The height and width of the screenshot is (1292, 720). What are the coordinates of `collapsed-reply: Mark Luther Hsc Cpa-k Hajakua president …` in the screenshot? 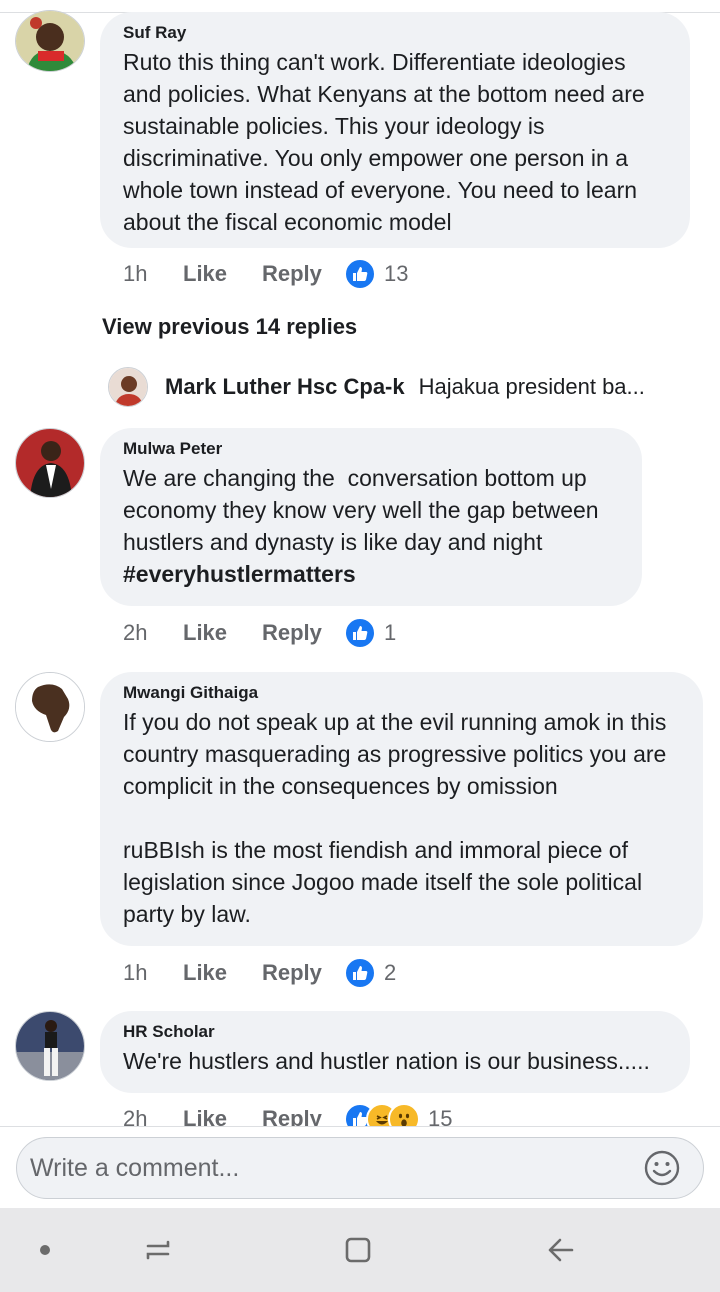 It's located at (408, 387).